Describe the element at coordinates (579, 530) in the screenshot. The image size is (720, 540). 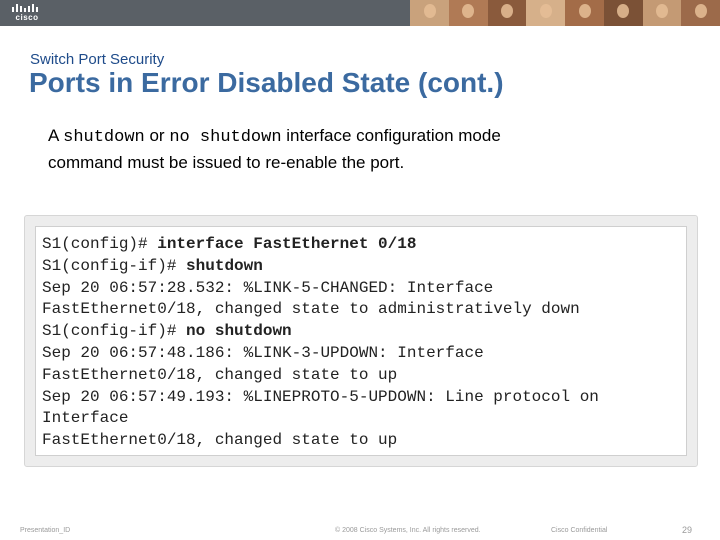
I see `footer-confidential: Cisco Confidential` at that location.